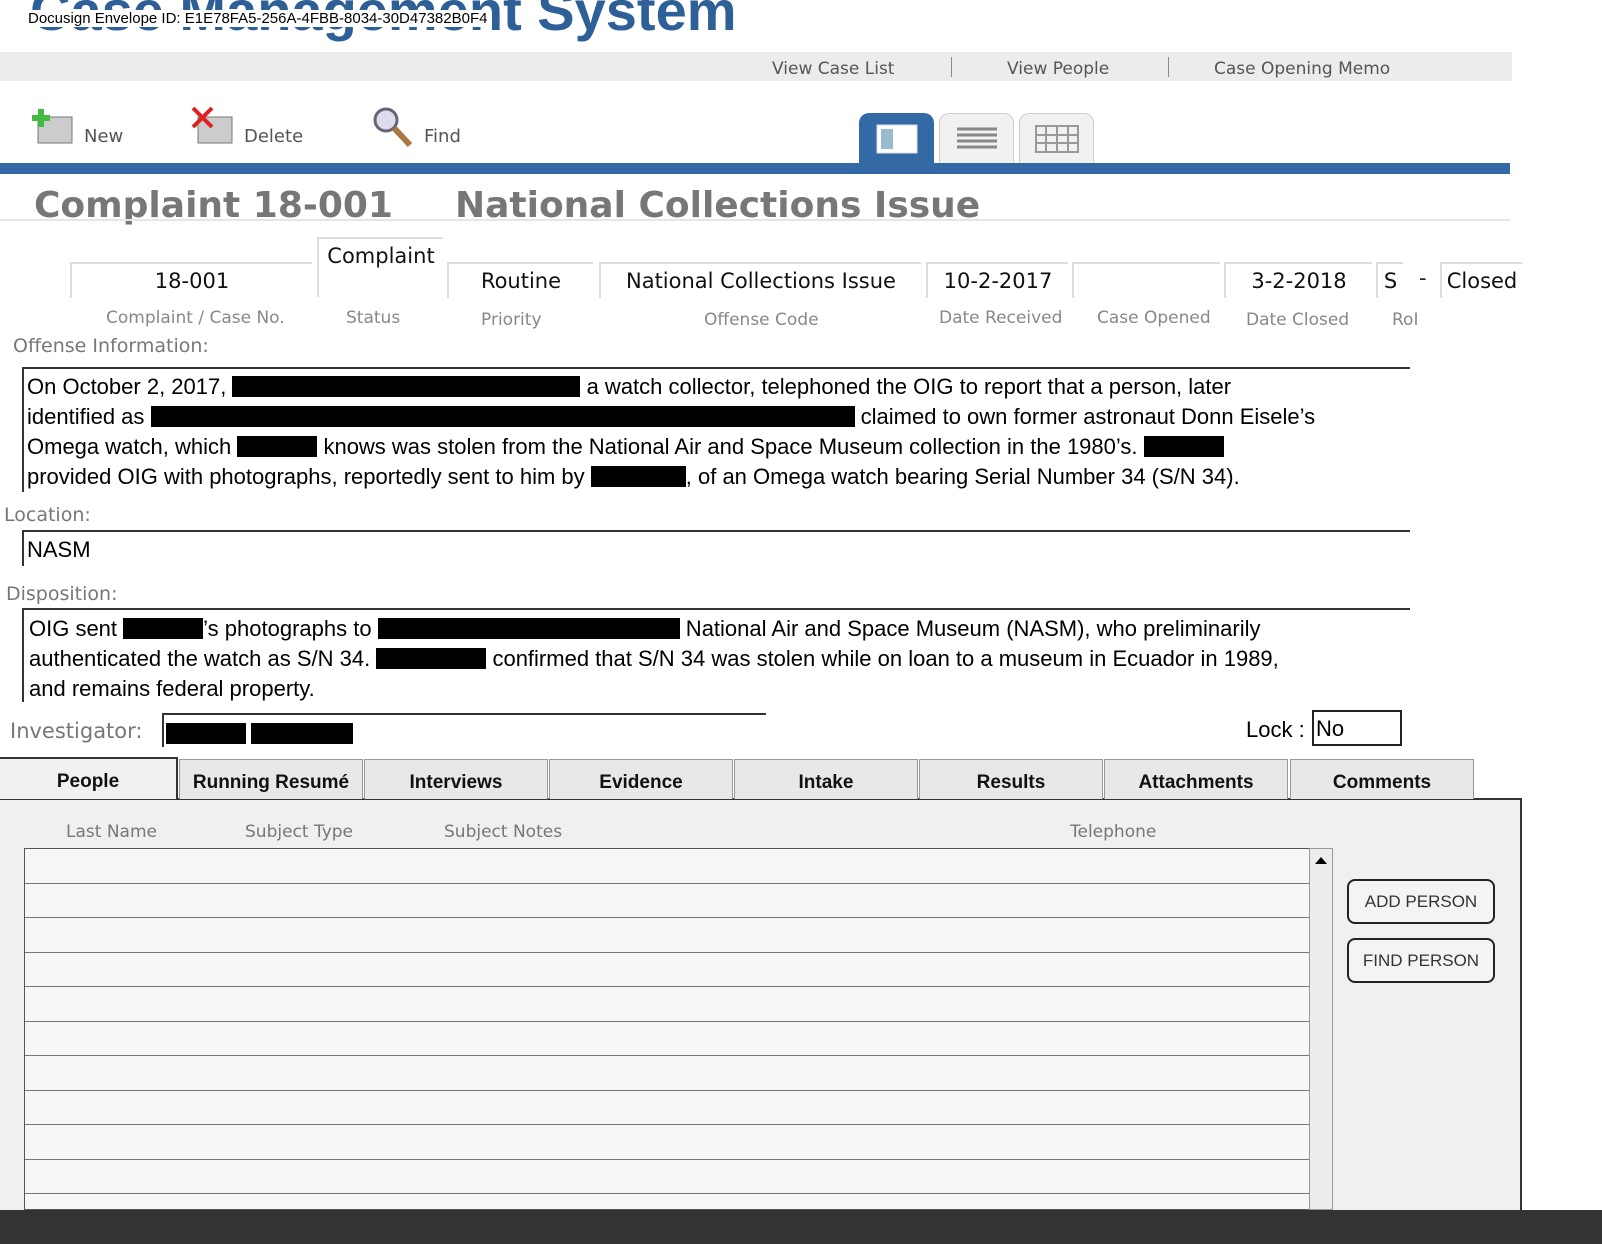 The image size is (1602, 1244). I want to click on text: On October 2, 2017,, so click(127, 386).